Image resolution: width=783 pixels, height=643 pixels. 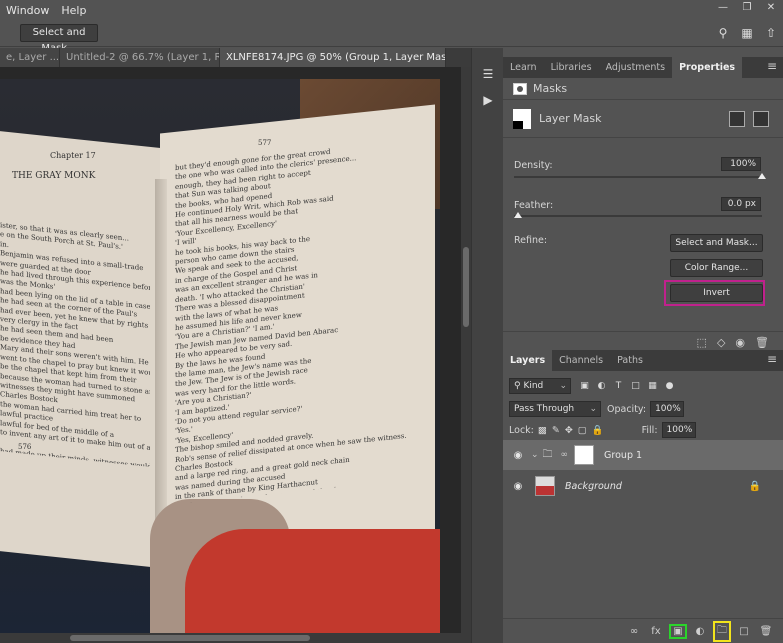 What do you see at coordinates (761, 119) in the screenshot?
I see `vector-mask-icon` at bounding box center [761, 119].